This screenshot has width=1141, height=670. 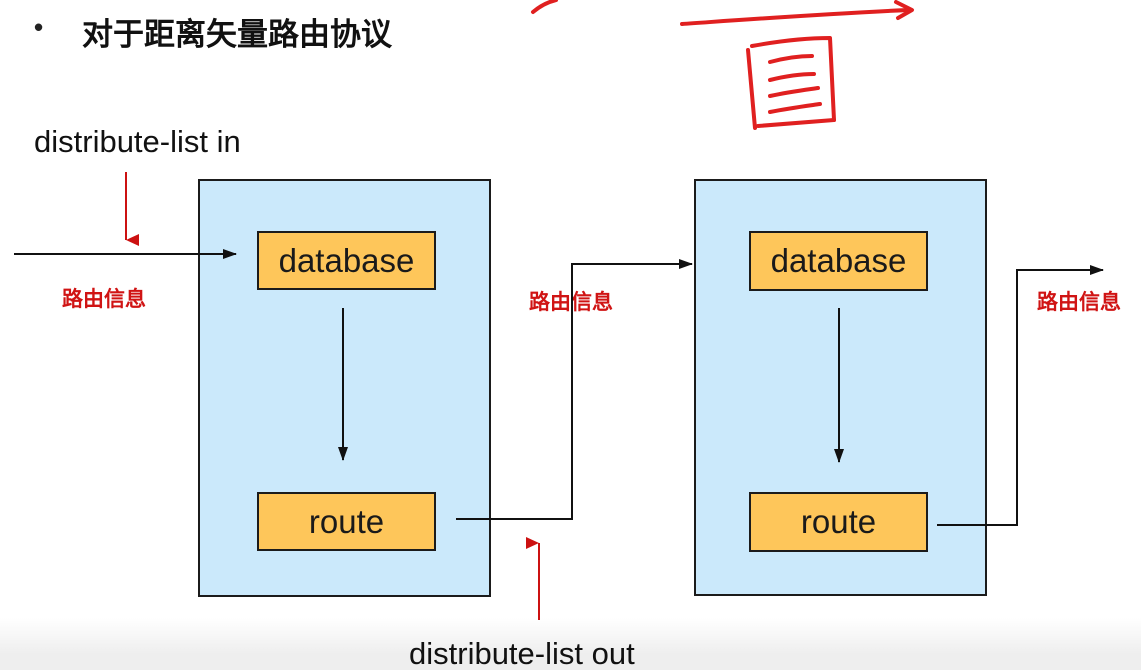 What do you see at coordinates (571, 302) in the screenshot?
I see `route-info-label-middle: 路由信息` at bounding box center [571, 302].